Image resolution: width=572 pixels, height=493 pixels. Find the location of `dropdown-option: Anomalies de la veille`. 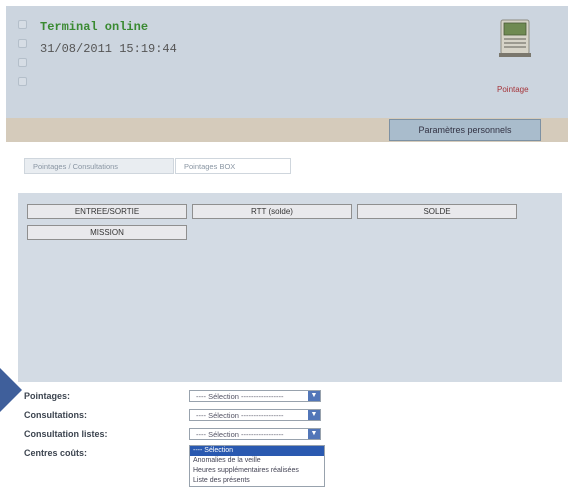

dropdown-option: Anomalies de la veille is located at coordinates (257, 461).